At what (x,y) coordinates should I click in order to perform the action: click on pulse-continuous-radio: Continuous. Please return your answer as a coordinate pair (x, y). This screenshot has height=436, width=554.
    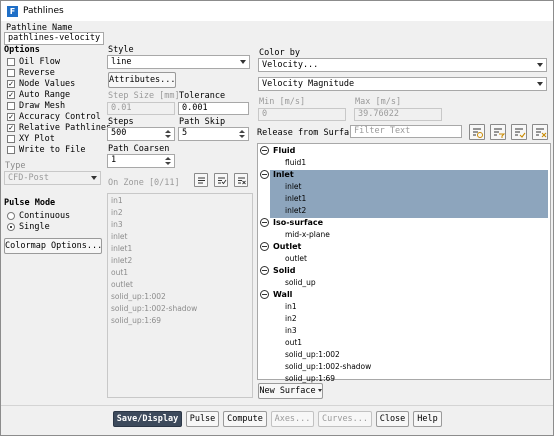
    Looking at the image, I should click on (38, 215).